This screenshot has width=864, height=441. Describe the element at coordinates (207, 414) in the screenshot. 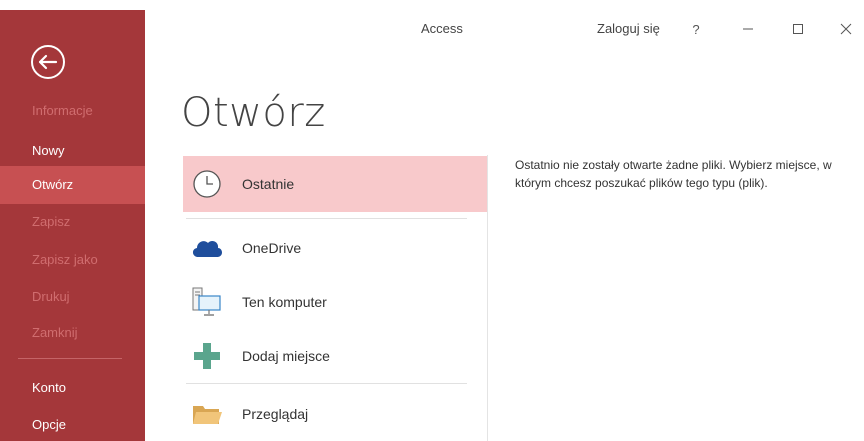

I see `folder-icon` at that location.